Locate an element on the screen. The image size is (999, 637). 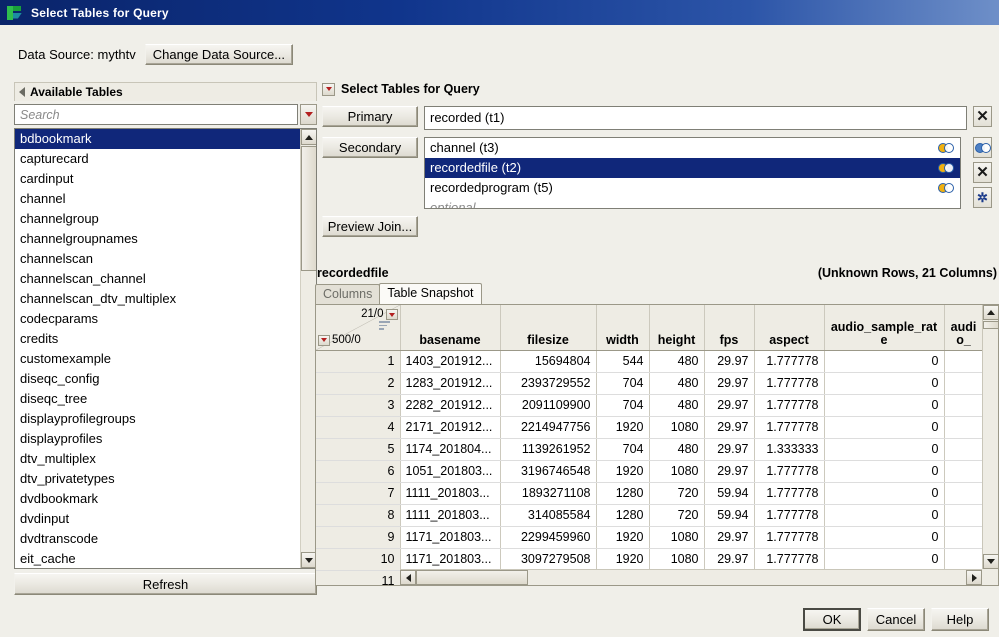
list-item: channelscan_dtv_multiplex is located at coordinates (157, 299).